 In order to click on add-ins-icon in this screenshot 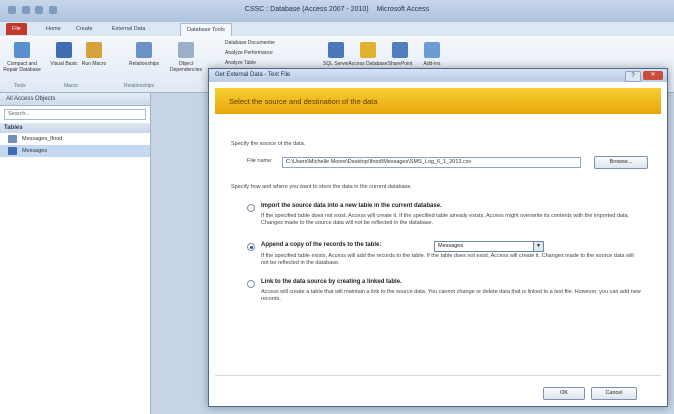, I will do `click(432, 50)`.